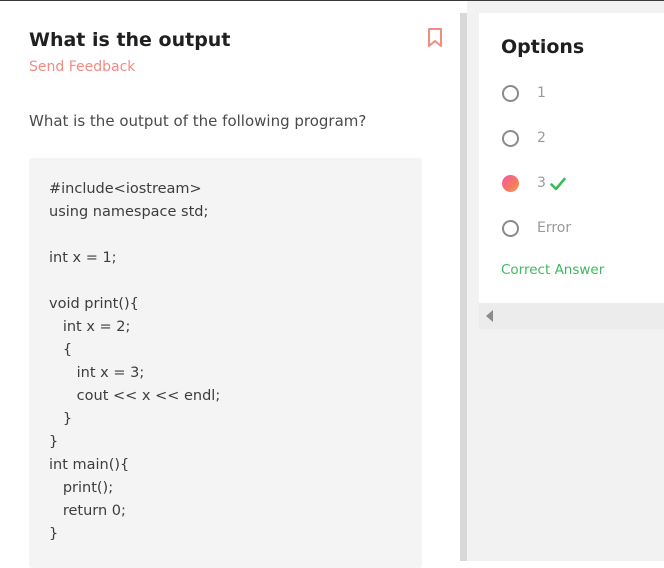  What do you see at coordinates (125, 189) in the screenshot?
I see `code-line: #include<iostream>` at bounding box center [125, 189].